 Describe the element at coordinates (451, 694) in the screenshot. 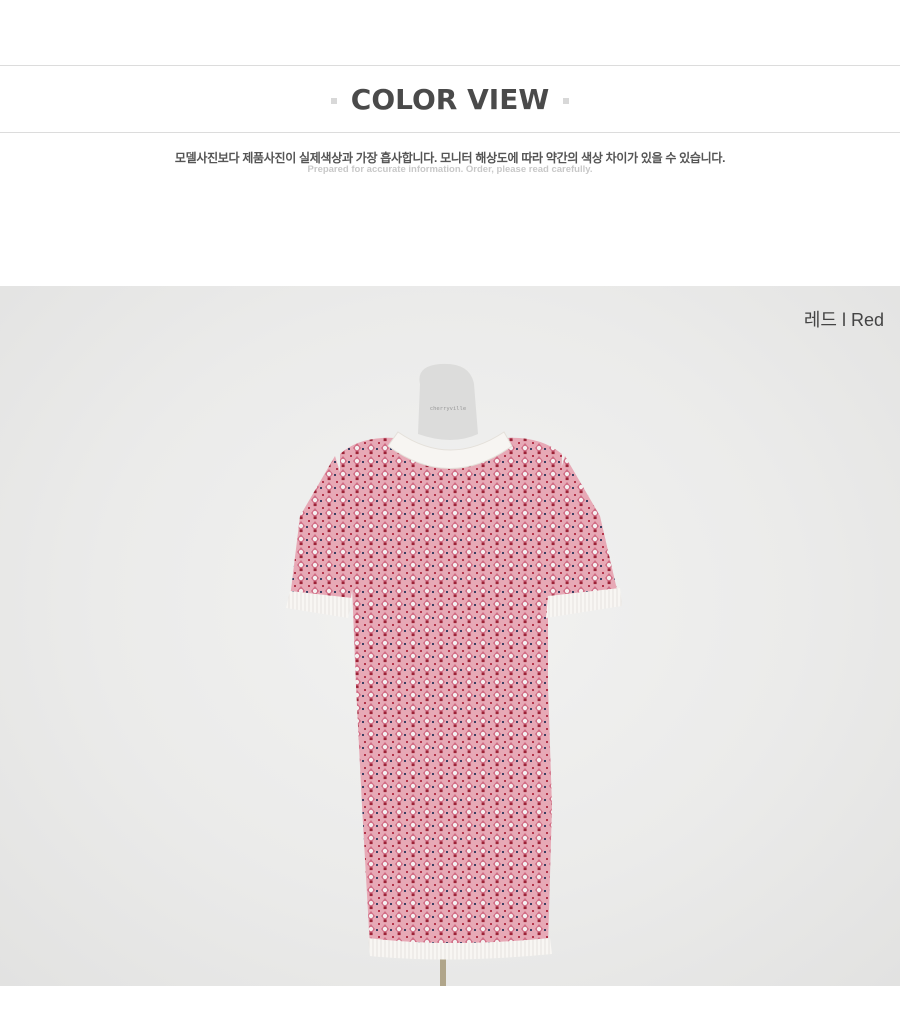

I see `dress-body` at that location.